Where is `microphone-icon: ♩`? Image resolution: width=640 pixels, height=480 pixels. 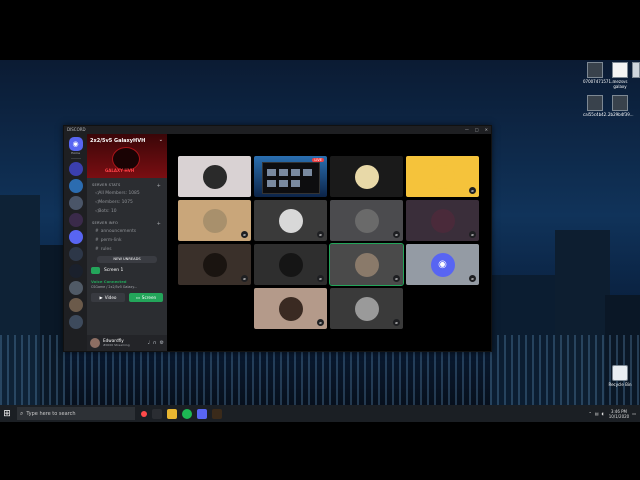 microphone-icon: ♩ is located at coordinates (148, 343).